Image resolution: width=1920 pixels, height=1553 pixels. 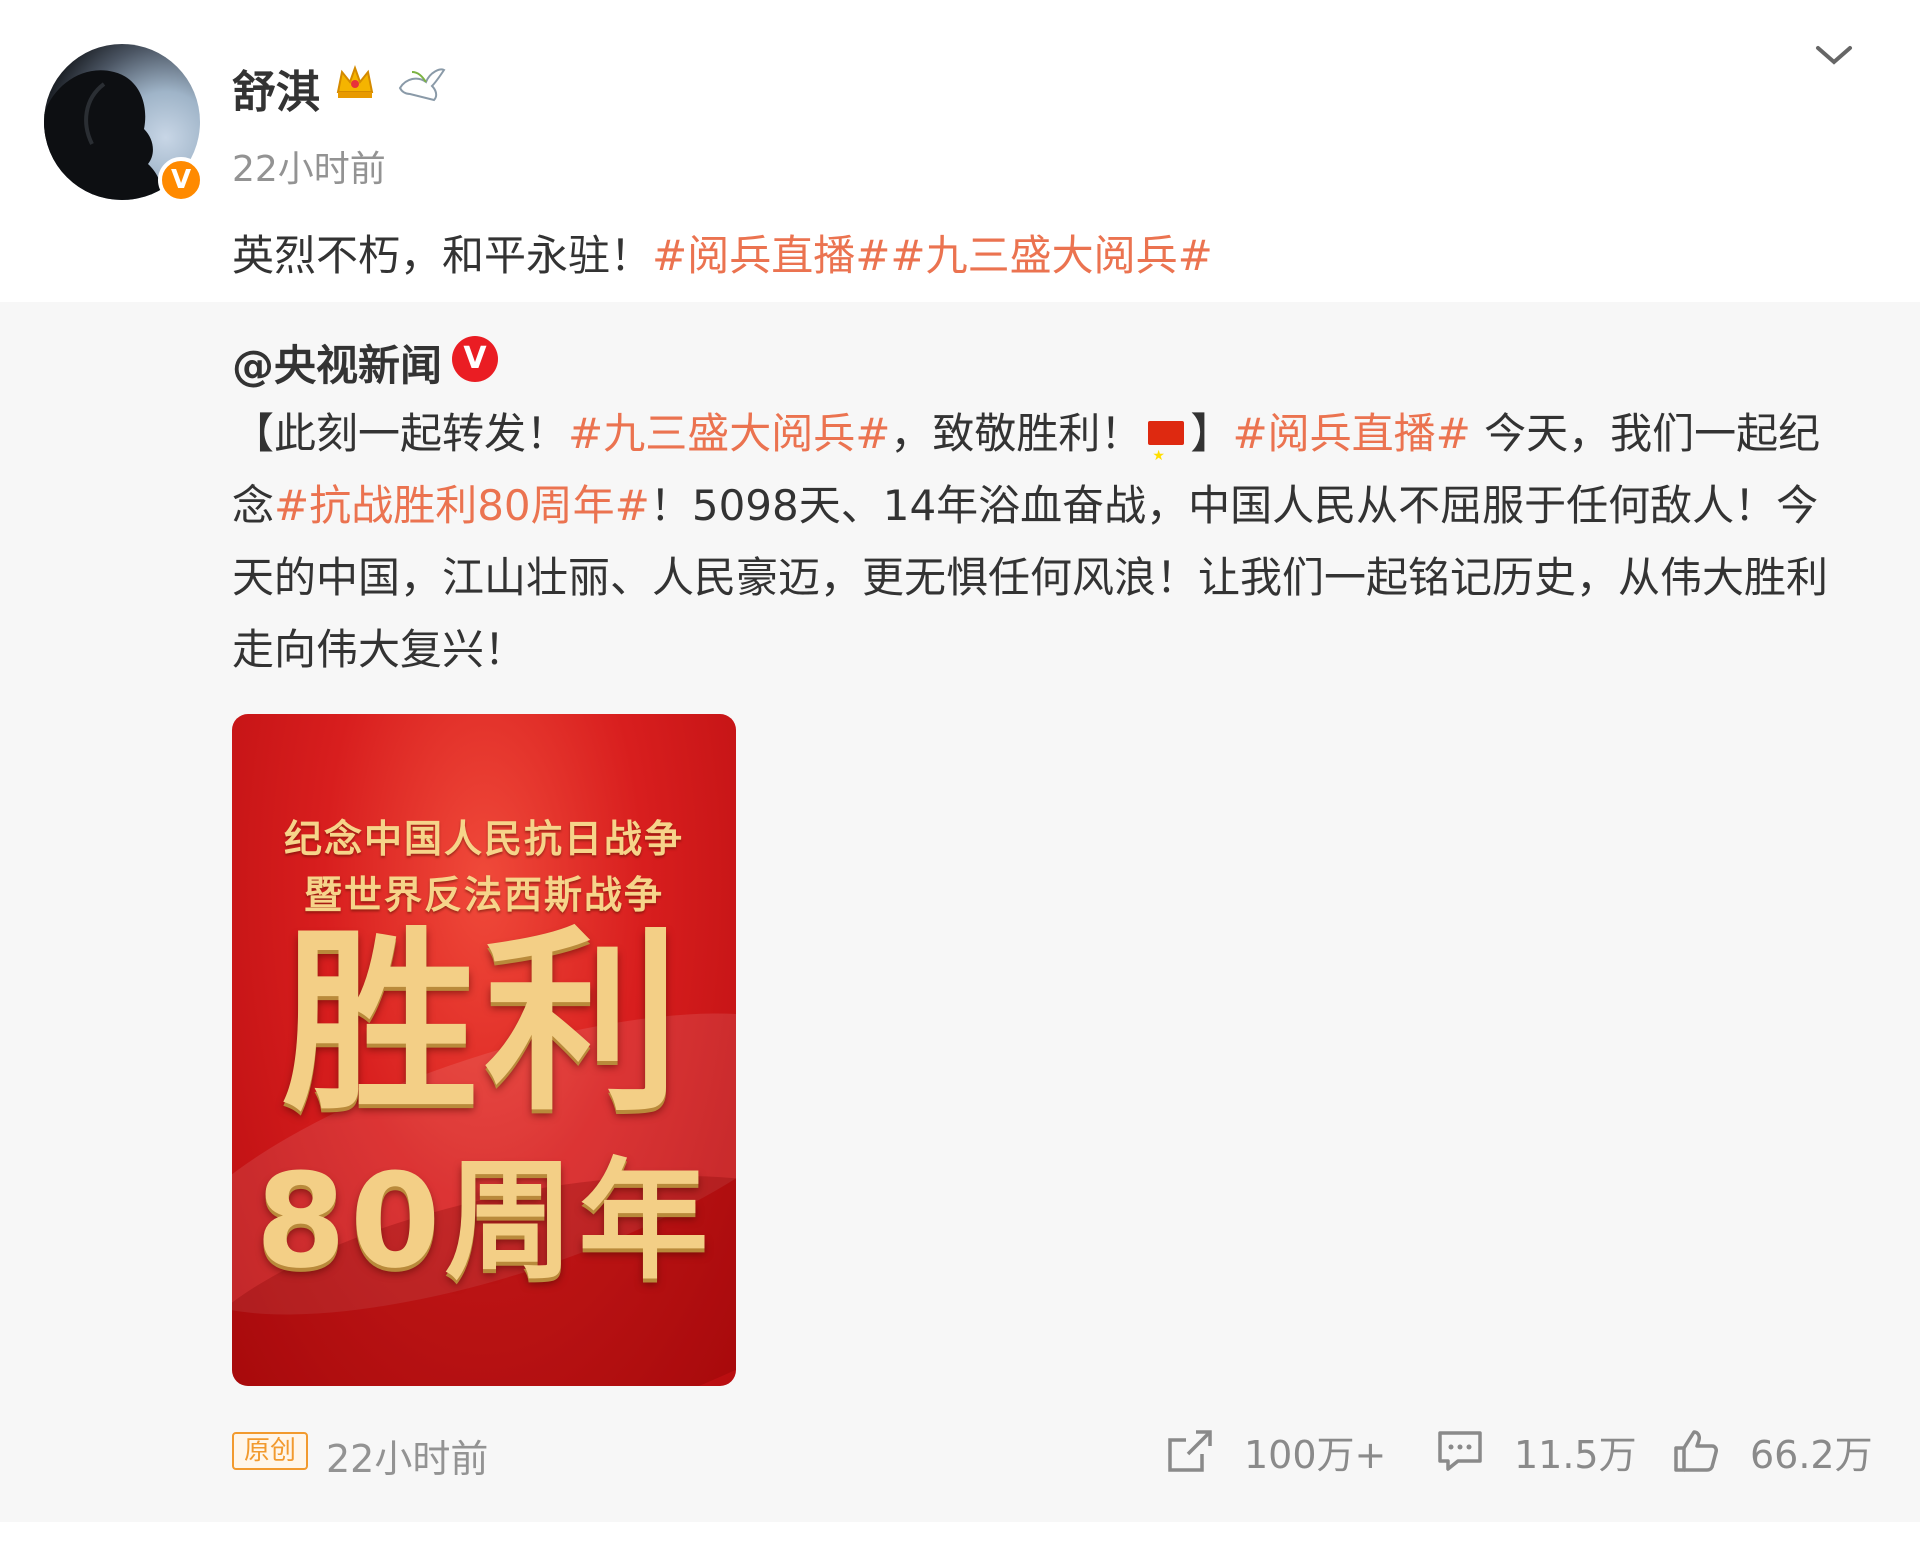 I want to click on poster-title: 胜利, so click(x=483, y=1024).